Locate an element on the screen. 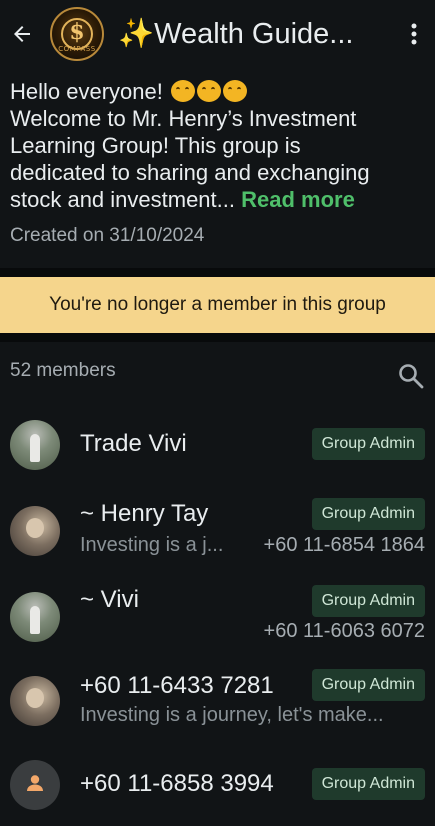 The image size is (435, 826). member-name: +60 11-6433 7281 is located at coordinates (177, 685).